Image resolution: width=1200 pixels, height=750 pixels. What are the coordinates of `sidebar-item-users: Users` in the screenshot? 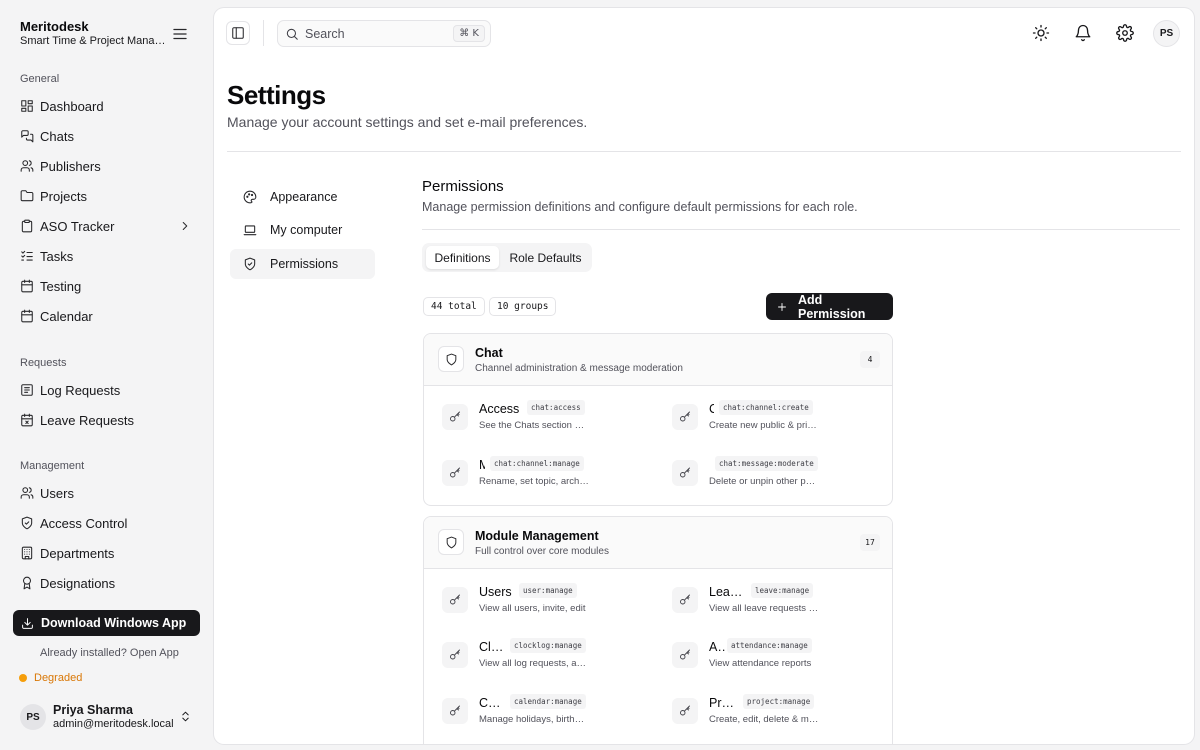 It's located at (106, 493).